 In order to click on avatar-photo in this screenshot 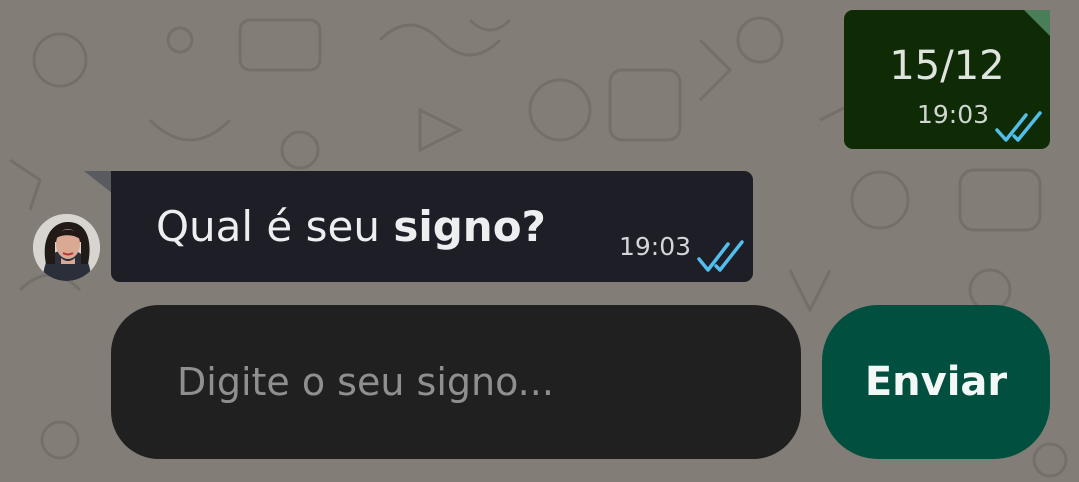, I will do `click(66, 247)`.